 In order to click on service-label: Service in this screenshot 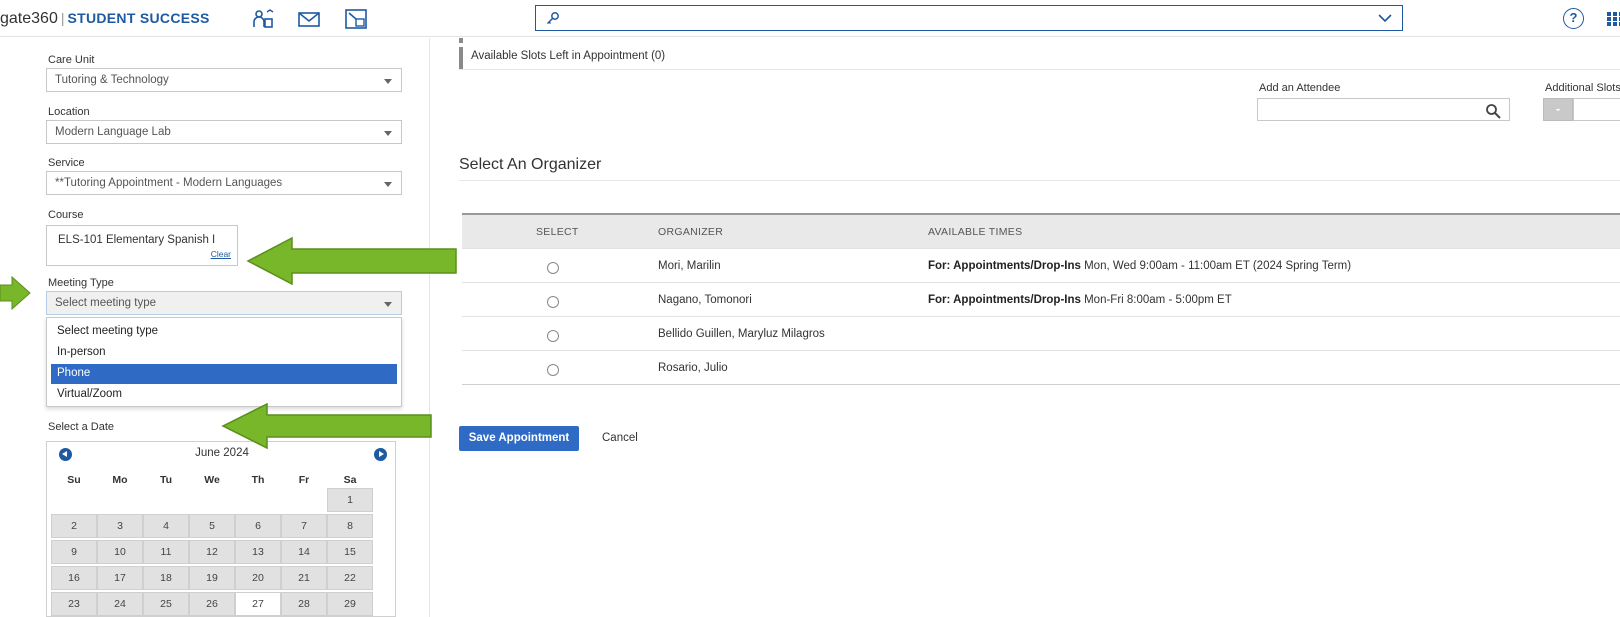, I will do `click(66, 163)`.